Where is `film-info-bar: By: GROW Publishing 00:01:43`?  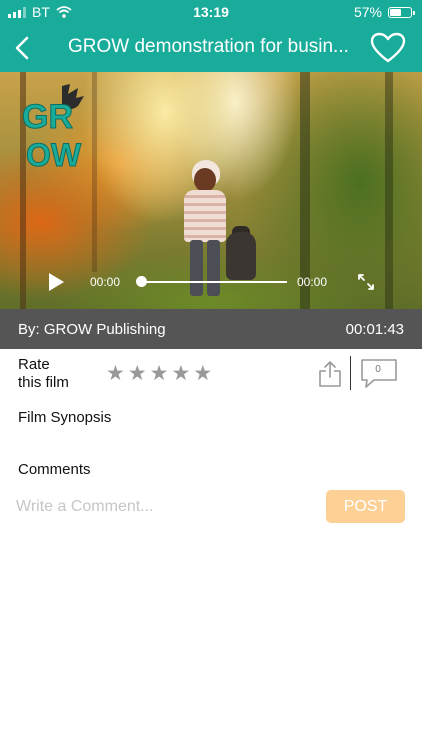 film-info-bar: By: GROW Publishing 00:01:43 is located at coordinates (211, 329).